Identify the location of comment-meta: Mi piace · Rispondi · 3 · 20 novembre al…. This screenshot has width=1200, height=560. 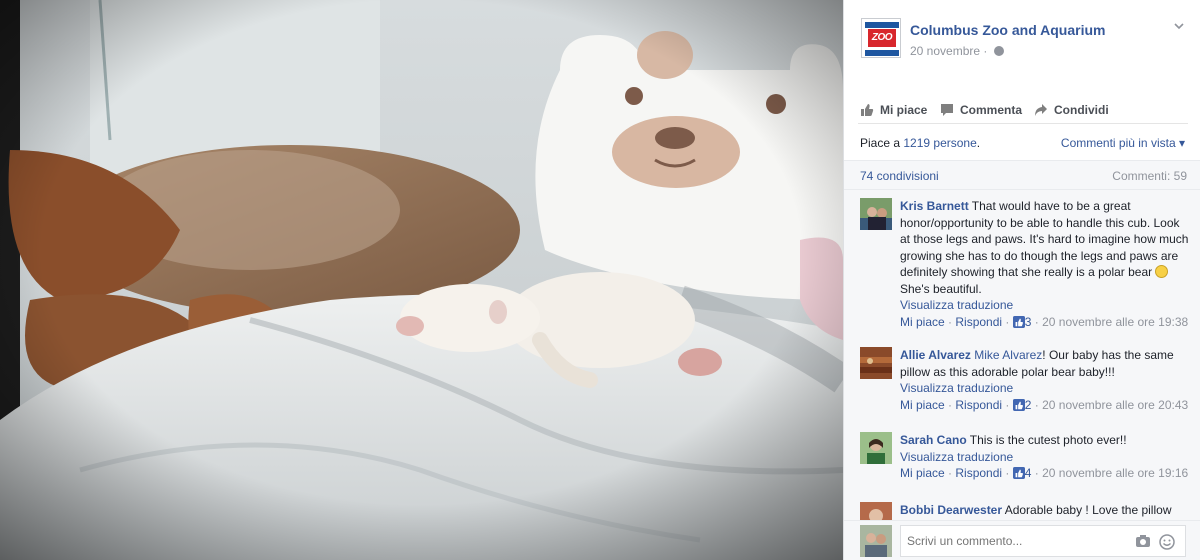
(1044, 321).